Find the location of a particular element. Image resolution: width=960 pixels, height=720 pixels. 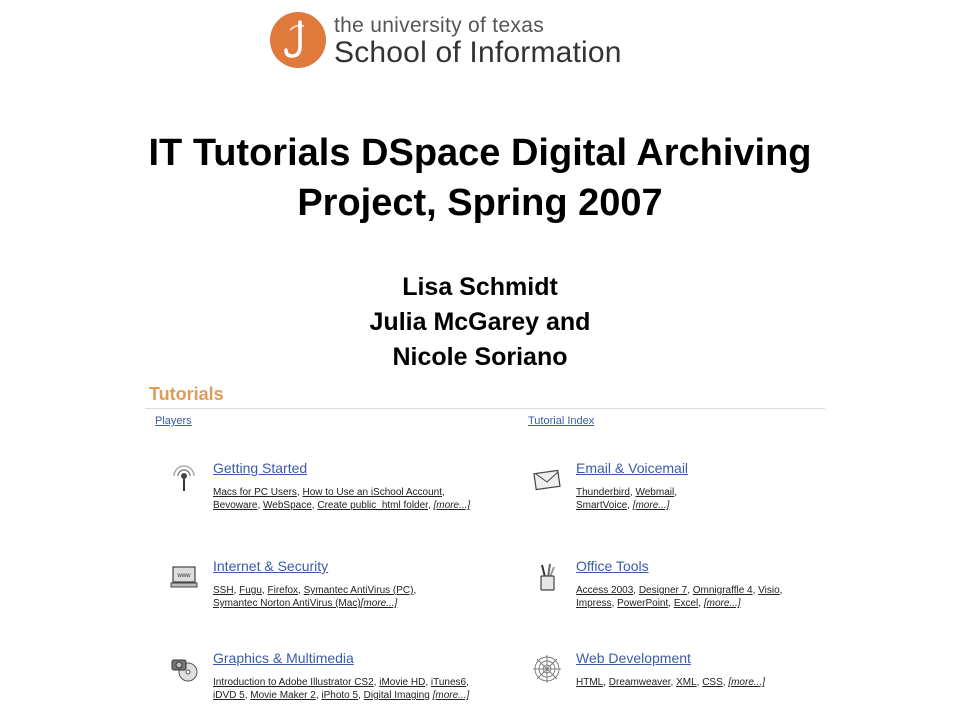

office-tools-link: Office Tools is located at coordinates (612, 566).